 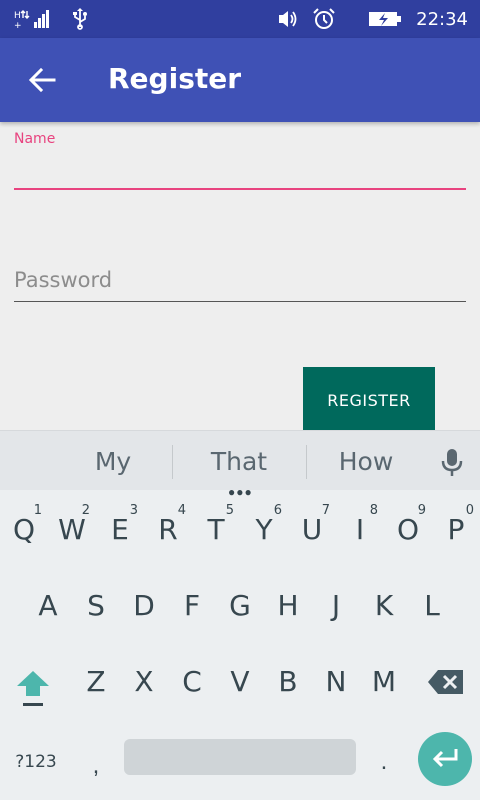 I want to click on key-n: N, so click(x=336, y=681).